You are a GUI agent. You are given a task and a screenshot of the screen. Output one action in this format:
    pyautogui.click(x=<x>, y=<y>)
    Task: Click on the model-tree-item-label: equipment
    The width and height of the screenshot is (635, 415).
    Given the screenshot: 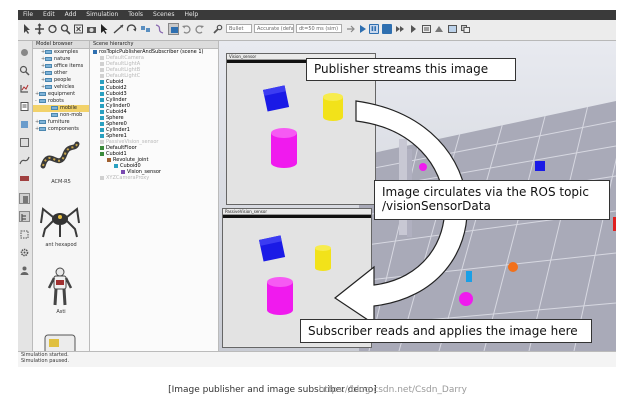 What is the action you would take?
    pyautogui.click(x=62, y=94)
    